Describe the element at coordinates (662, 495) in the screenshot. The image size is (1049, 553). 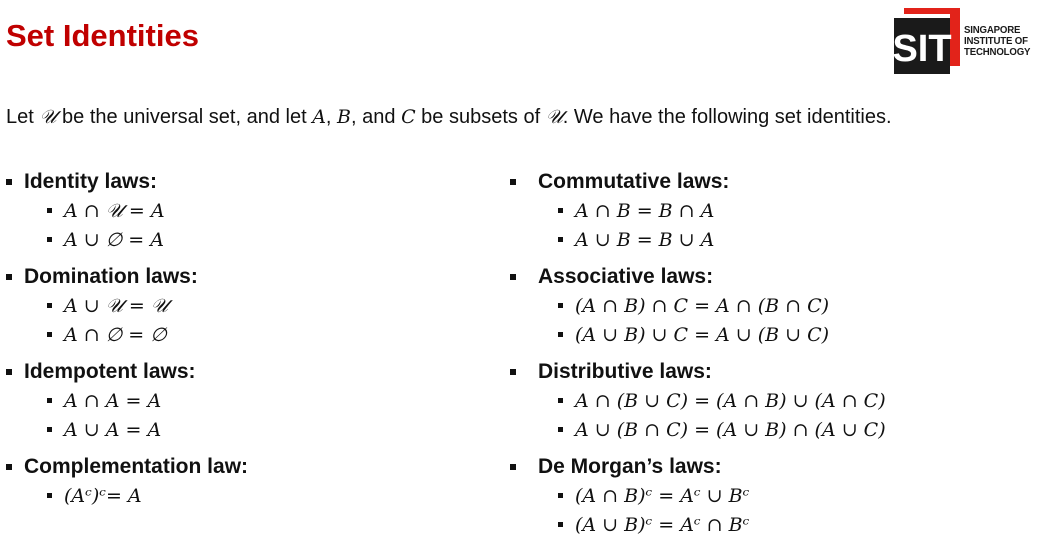
I see `law-formula: (A ∩ B)ᶜ = Aᶜ ∪ Bᶜ` at that location.